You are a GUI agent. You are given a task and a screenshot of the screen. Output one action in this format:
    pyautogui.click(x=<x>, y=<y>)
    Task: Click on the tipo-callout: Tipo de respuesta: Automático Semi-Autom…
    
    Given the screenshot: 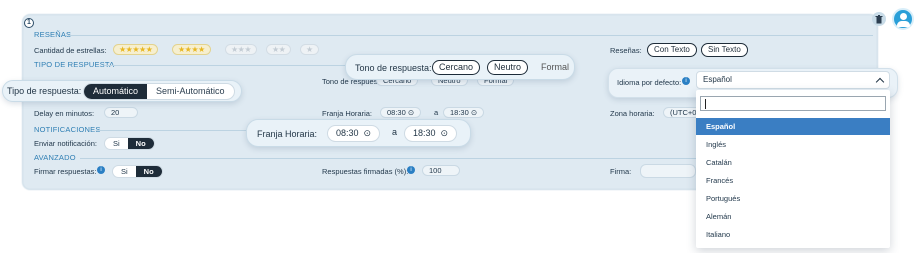 What is the action you would take?
    pyautogui.click(x=122, y=91)
    